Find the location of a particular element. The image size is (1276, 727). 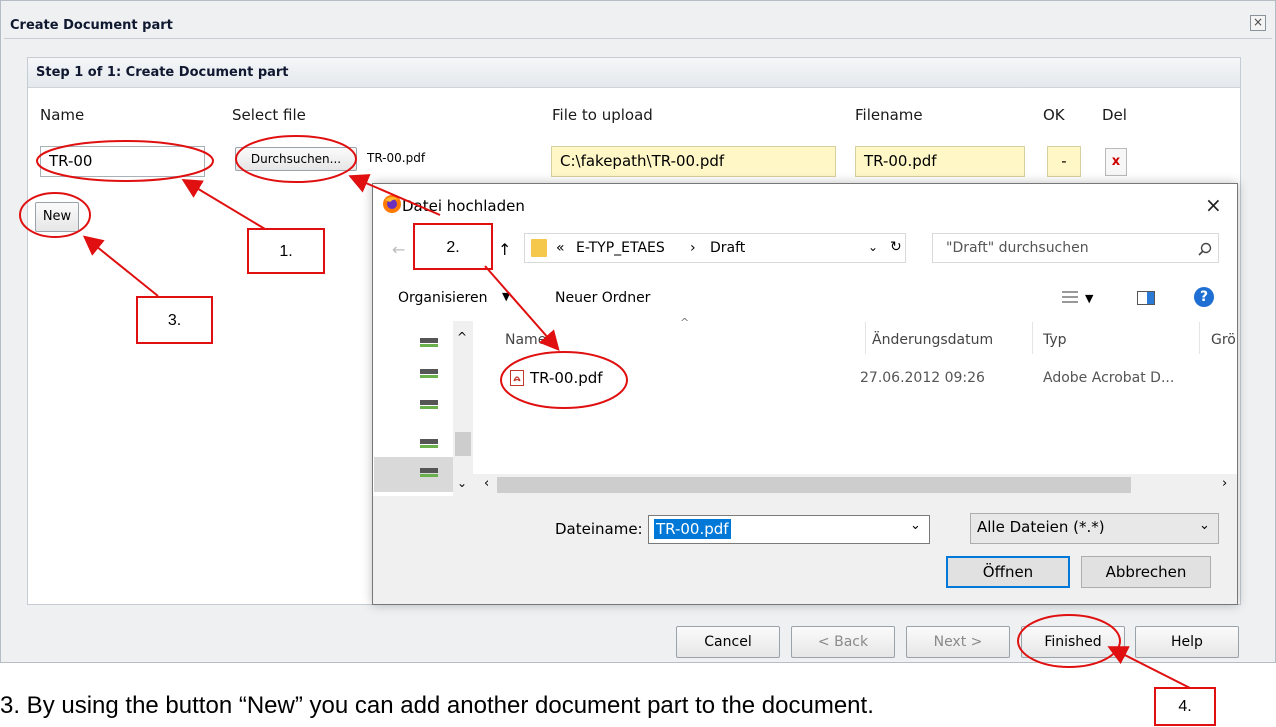

arrow-2a is located at coordinates (394, 195).